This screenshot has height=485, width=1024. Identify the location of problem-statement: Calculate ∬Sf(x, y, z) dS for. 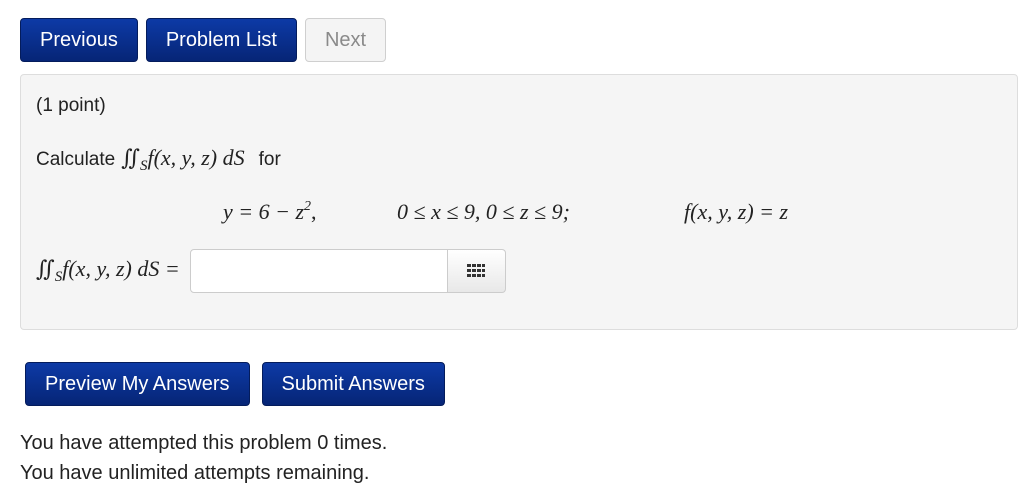
(158, 160).